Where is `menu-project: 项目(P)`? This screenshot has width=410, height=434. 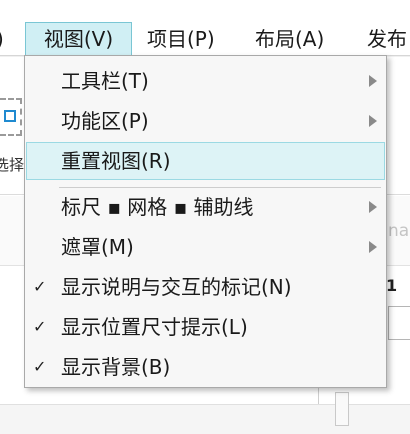
menu-project: 项目(P) is located at coordinates (181, 39).